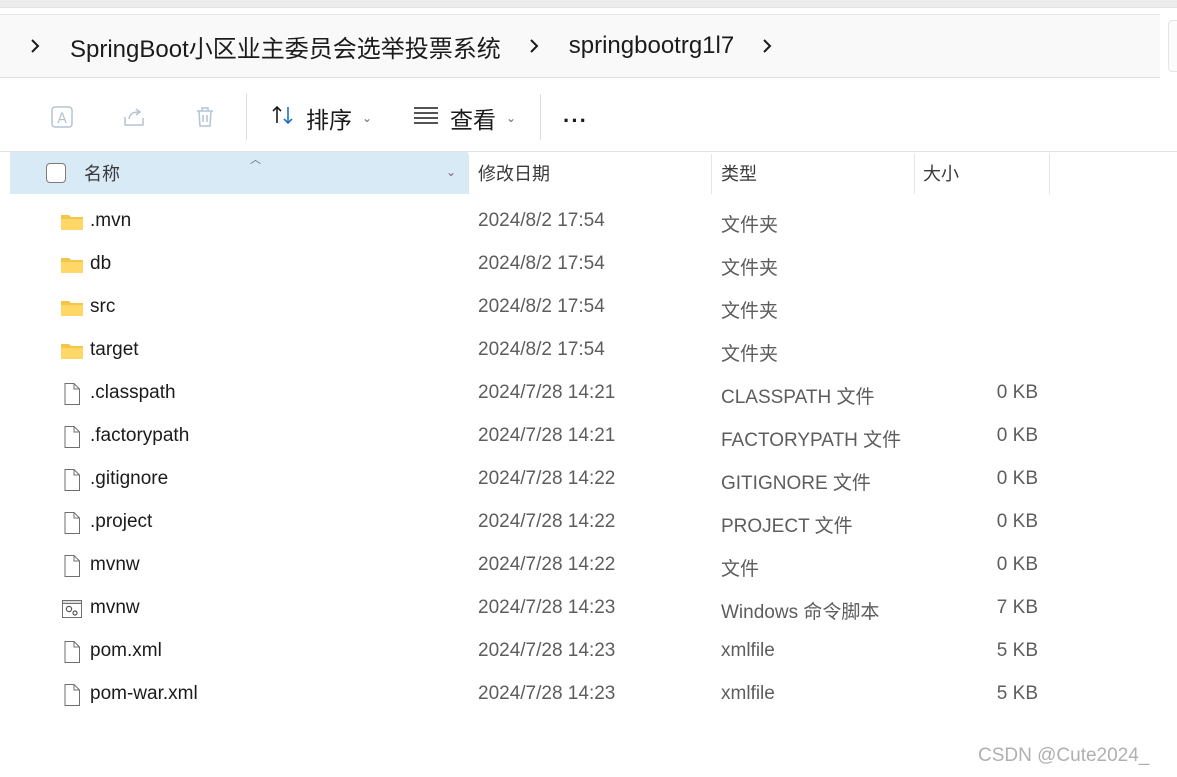 This screenshot has width=1177, height=777. Describe the element at coordinates (144, 693) in the screenshot. I see `file-name: pom-war.xml` at that location.